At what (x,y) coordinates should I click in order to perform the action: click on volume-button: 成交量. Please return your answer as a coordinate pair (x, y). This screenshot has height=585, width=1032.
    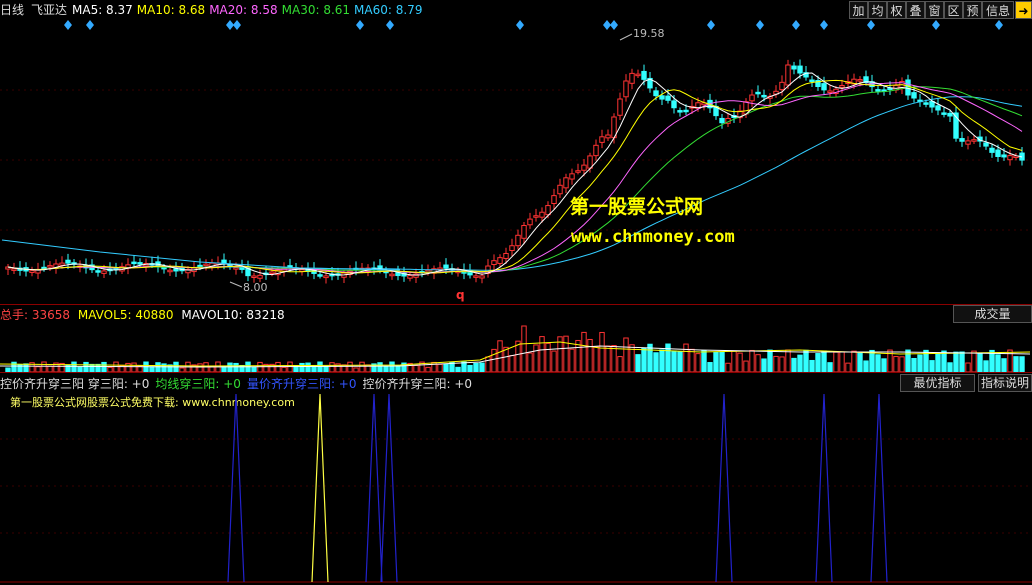
    Looking at the image, I should click on (992, 314).